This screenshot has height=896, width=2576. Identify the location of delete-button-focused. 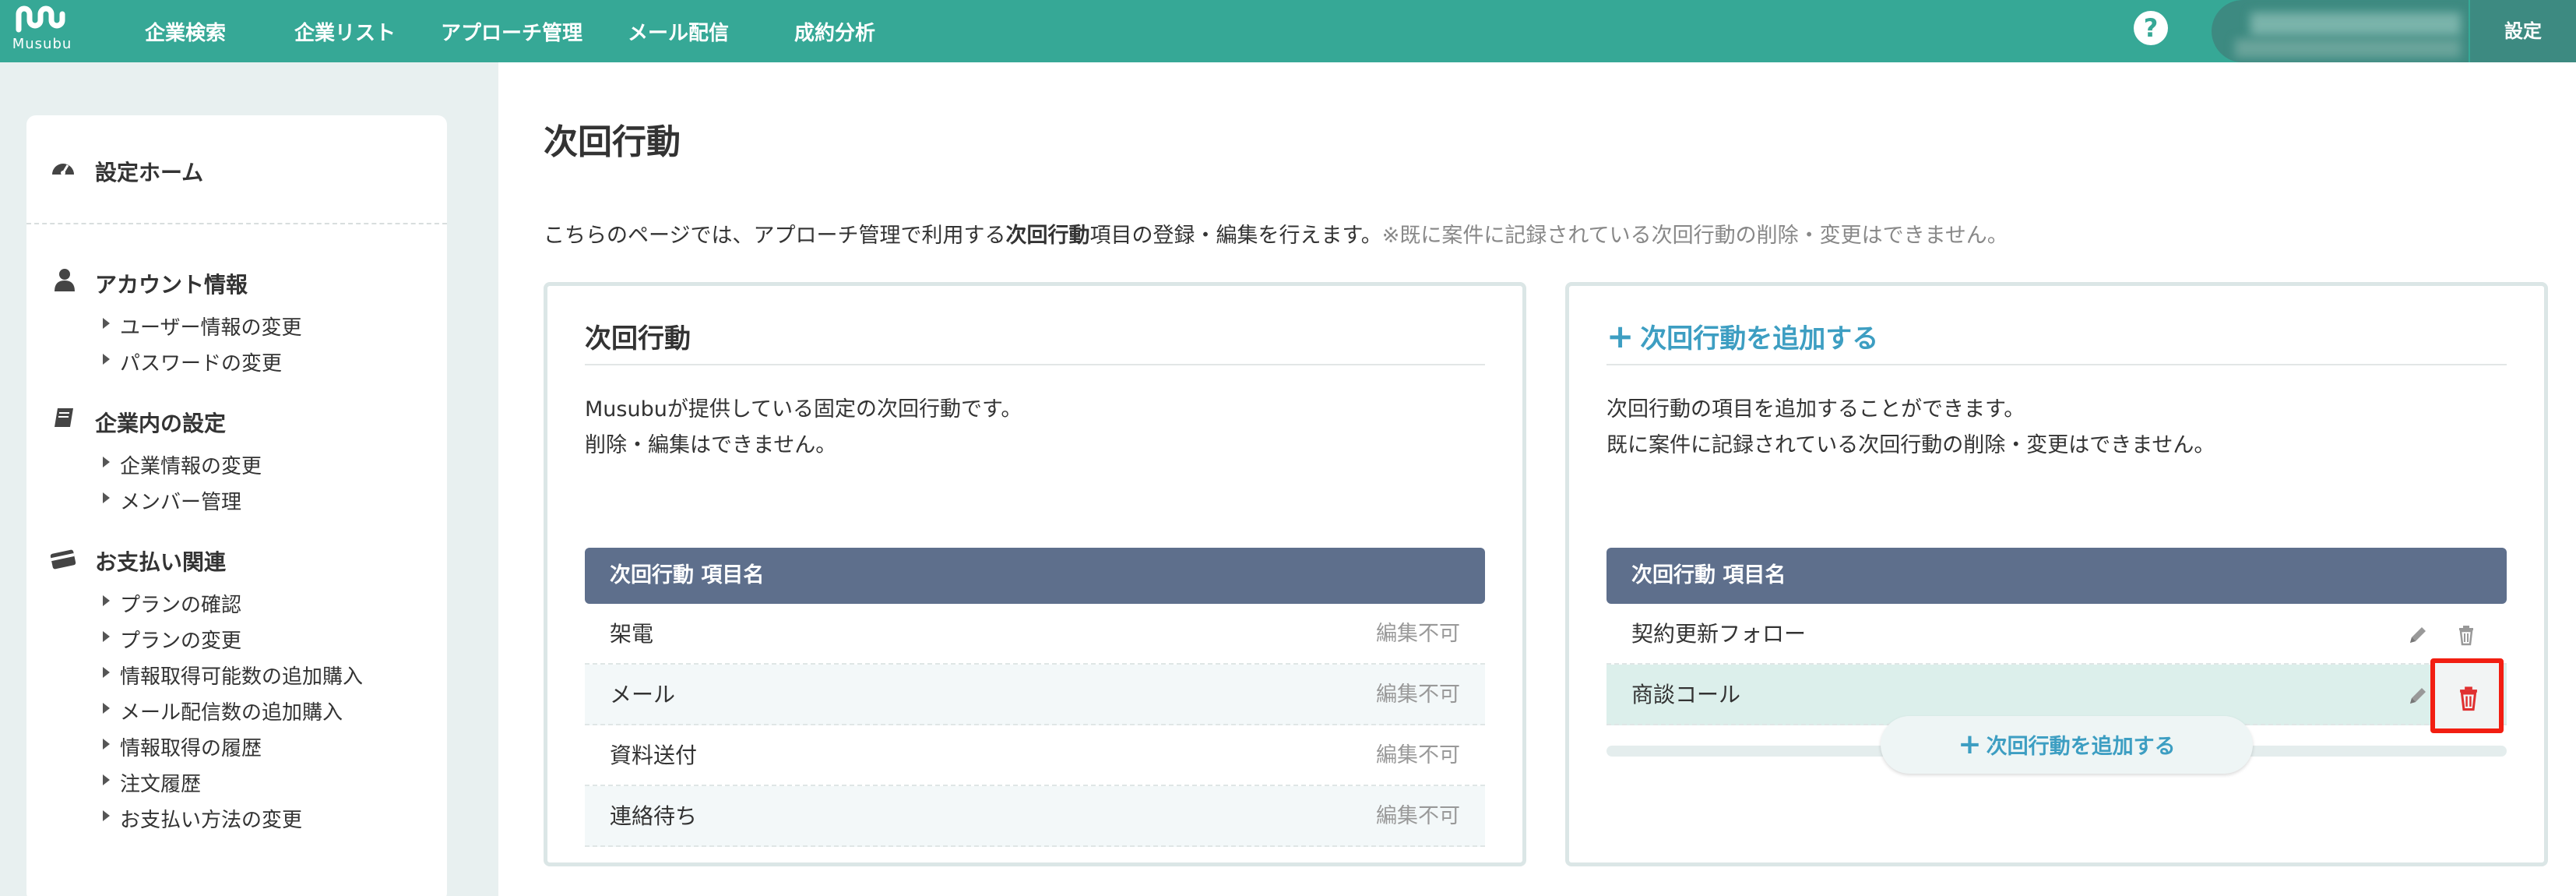
(2467, 695).